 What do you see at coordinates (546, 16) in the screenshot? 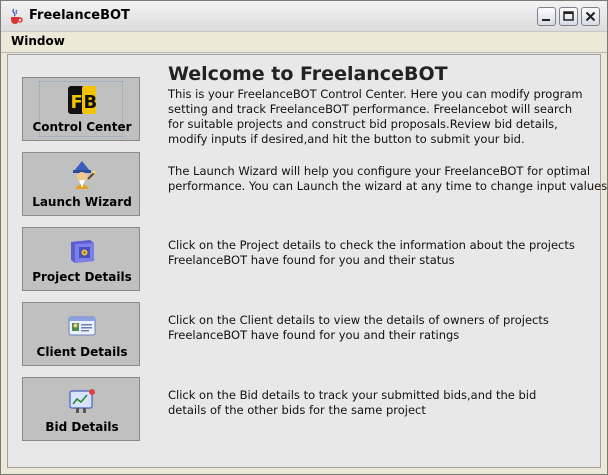
I see `minimize-button` at bounding box center [546, 16].